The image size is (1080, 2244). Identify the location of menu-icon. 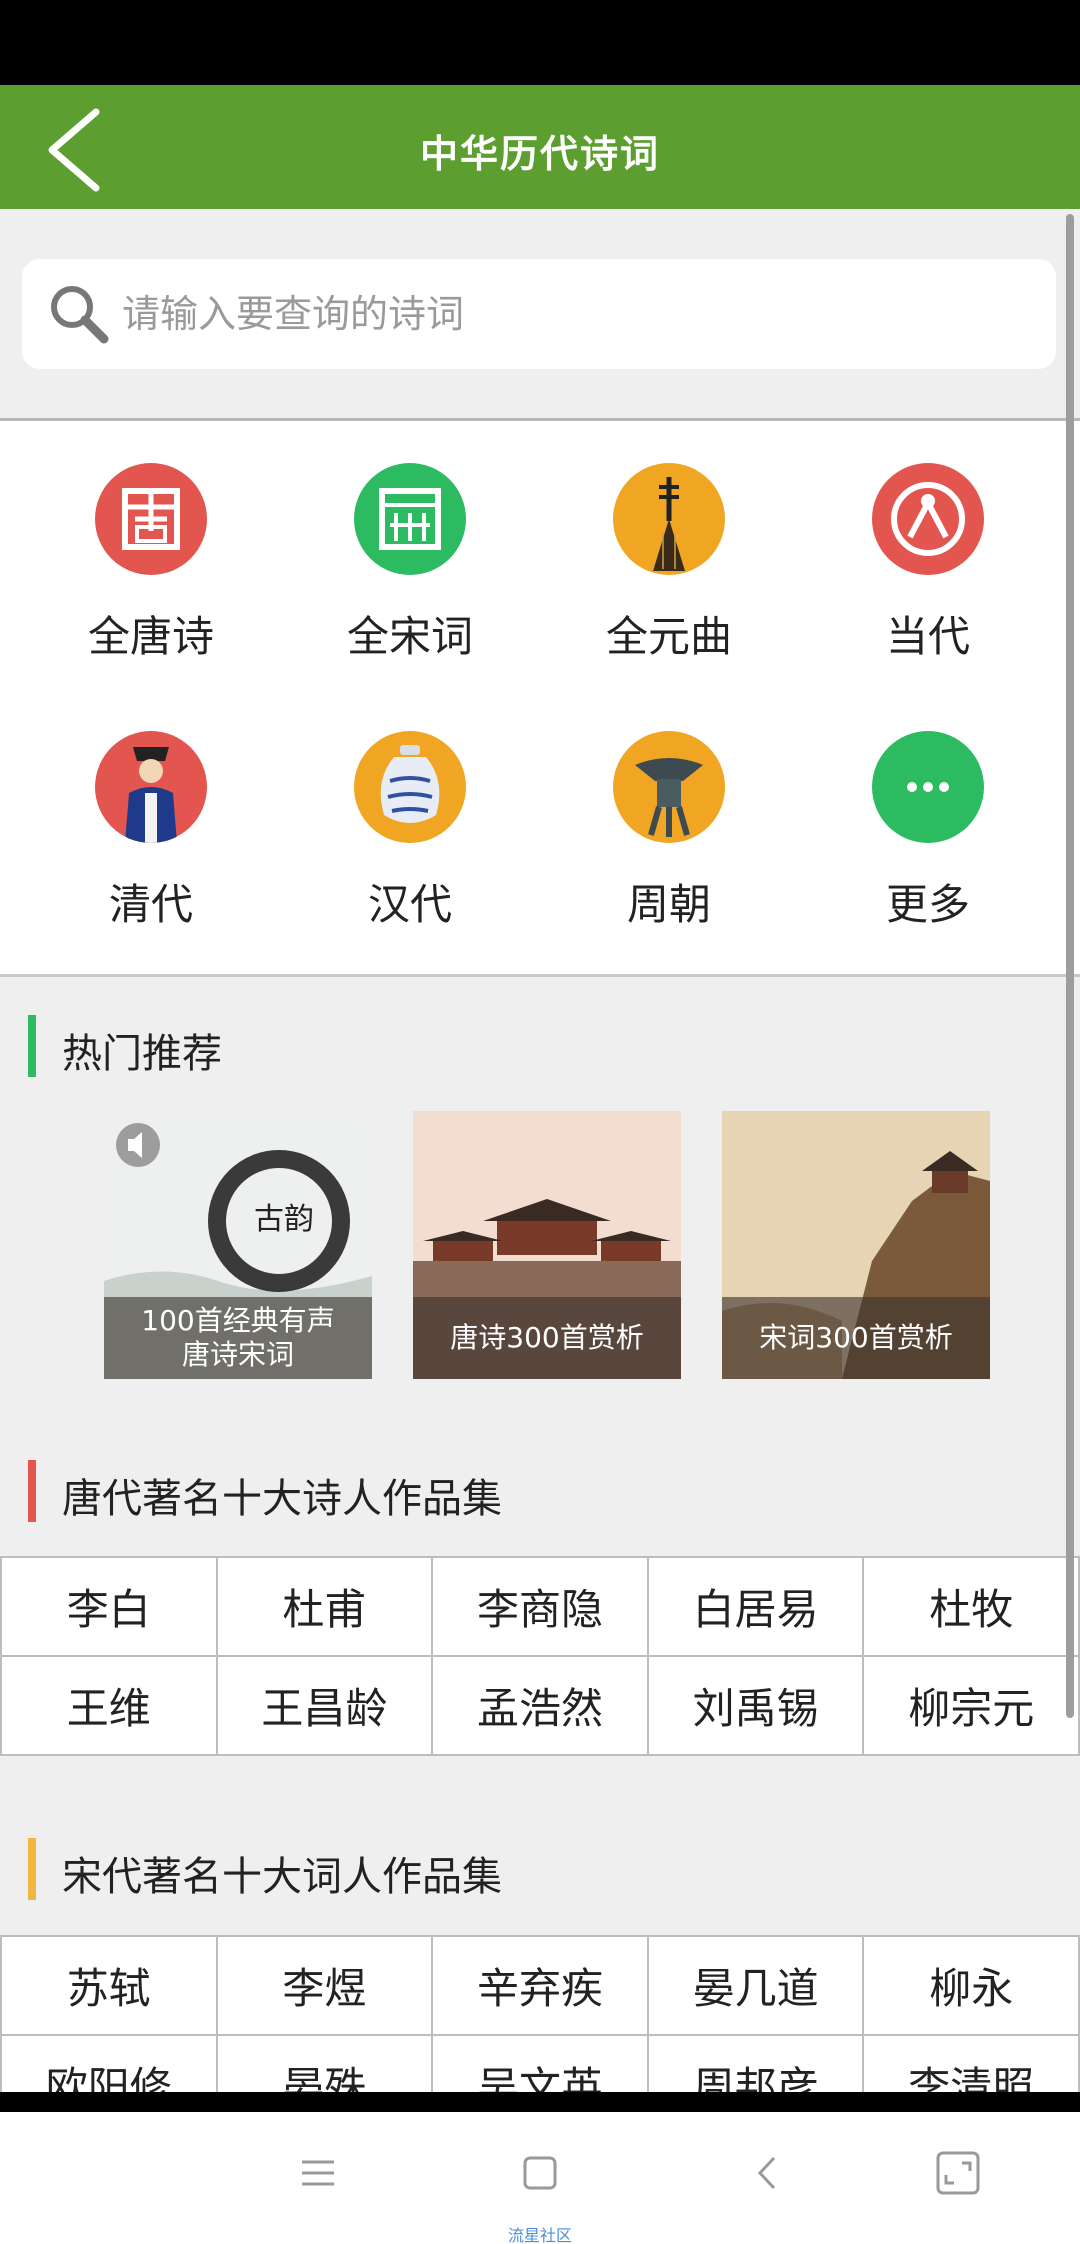
(318, 2173).